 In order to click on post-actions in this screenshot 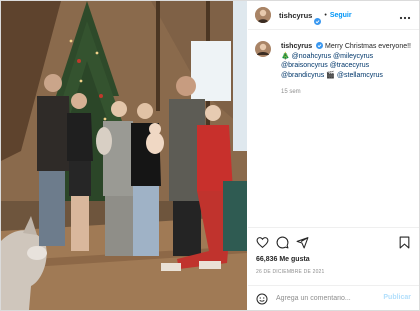, I will do `click(333, 241)`.